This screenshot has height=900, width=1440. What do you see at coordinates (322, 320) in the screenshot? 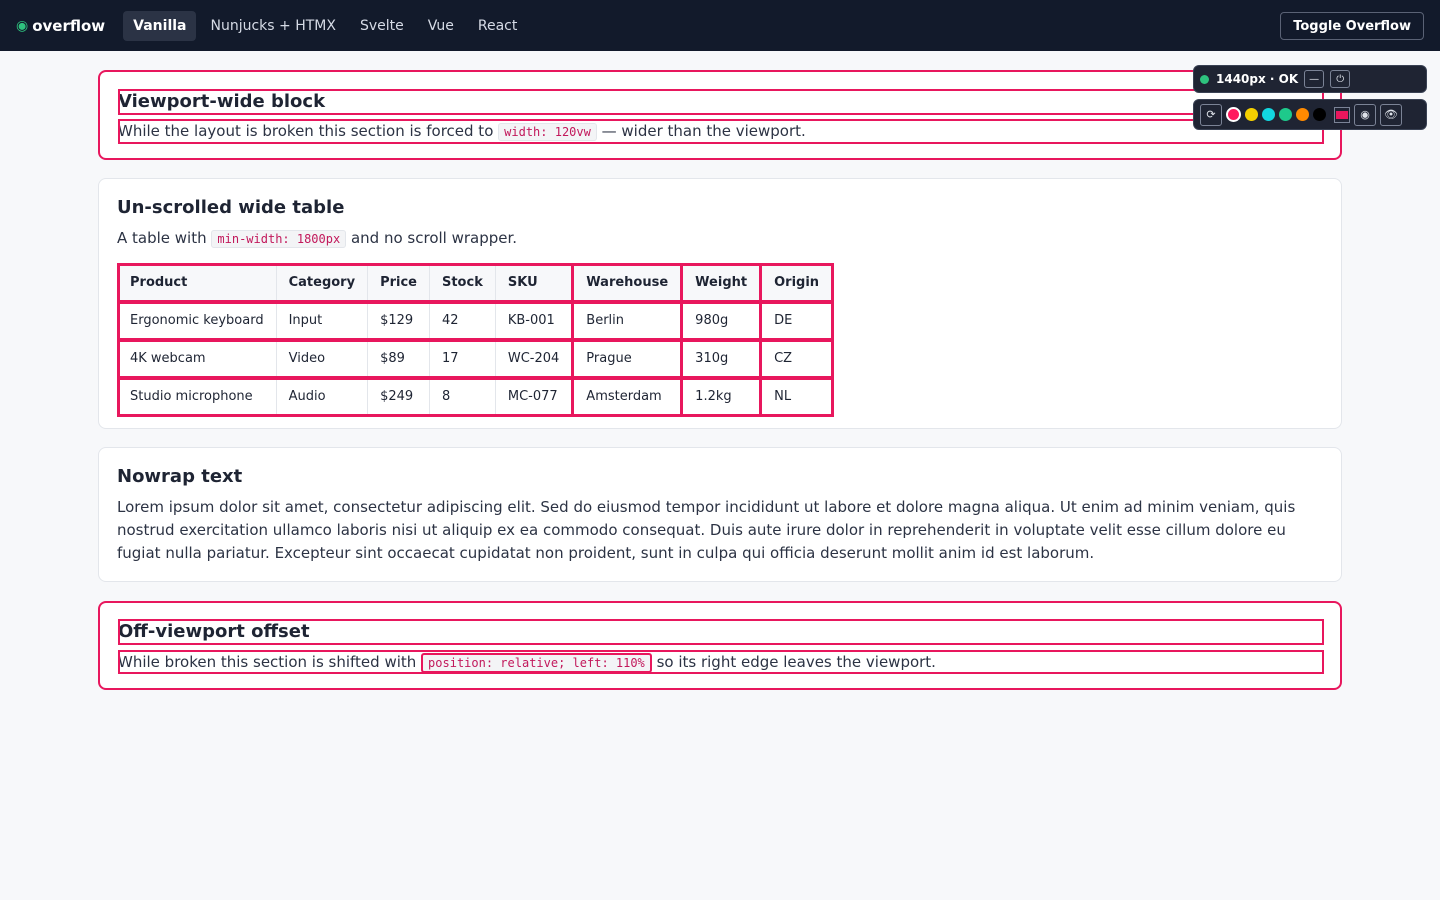
I see `table-cell: Input` at bounding box center [322, 320].